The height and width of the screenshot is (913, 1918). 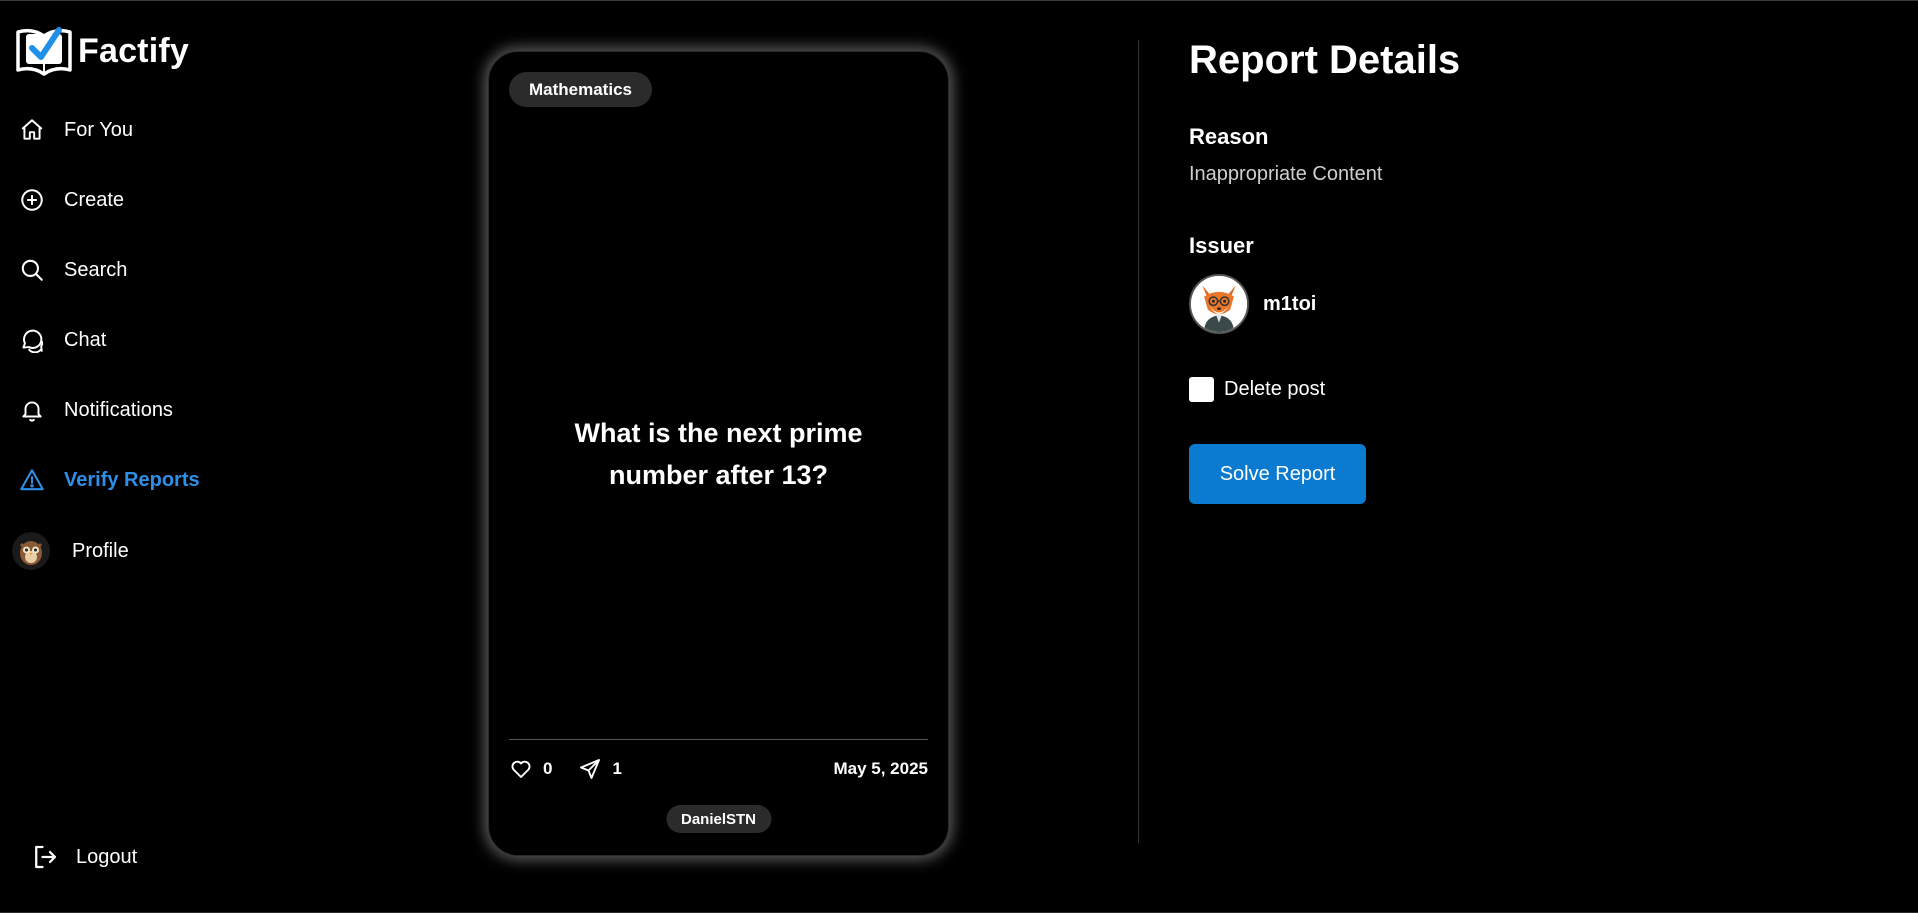 What do you see at coordinates (32, 340) in the screenshot?
I see `chat-icon` at bounding box center [32, 340].